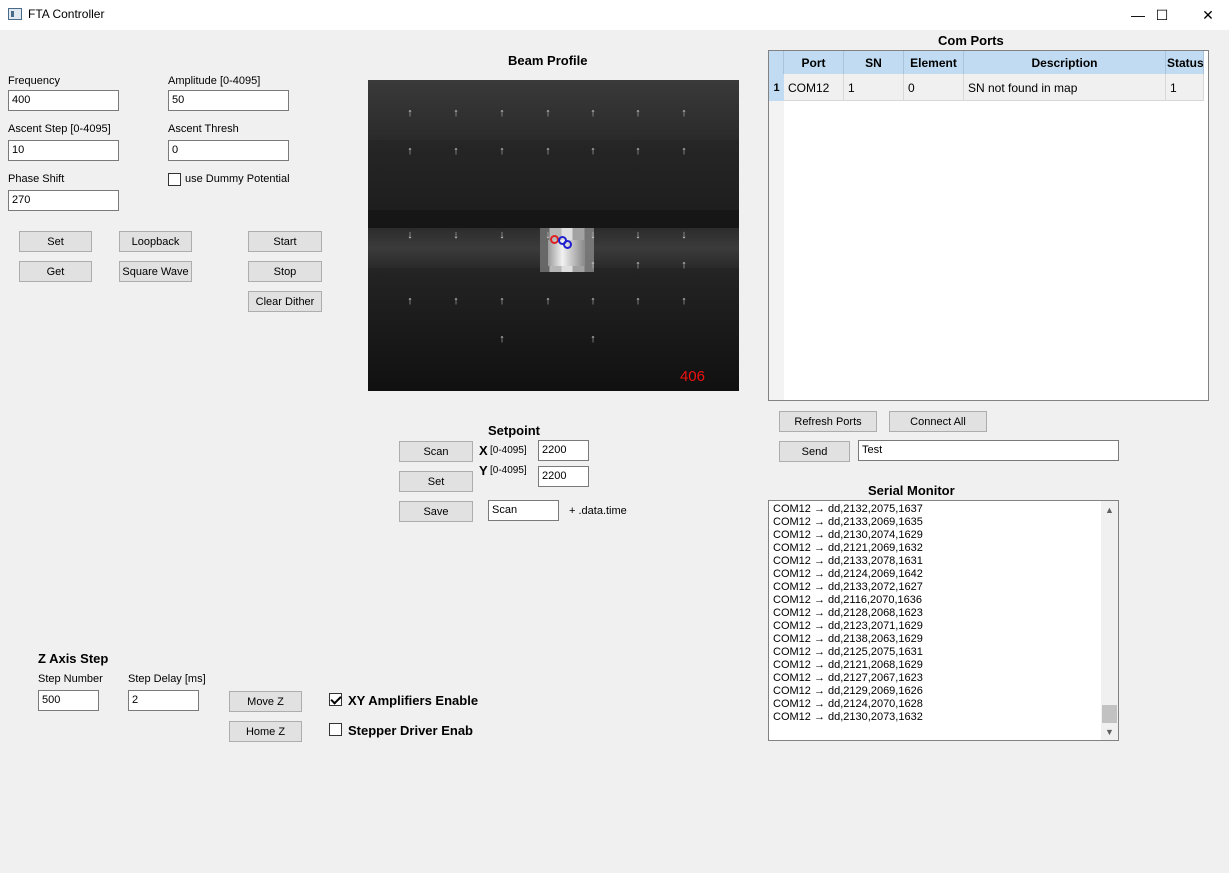 The image size is (1229, 873). Describe the element at coordinates (874, 62) in the screenshot. I see `column-header-sn: SN` at that location.